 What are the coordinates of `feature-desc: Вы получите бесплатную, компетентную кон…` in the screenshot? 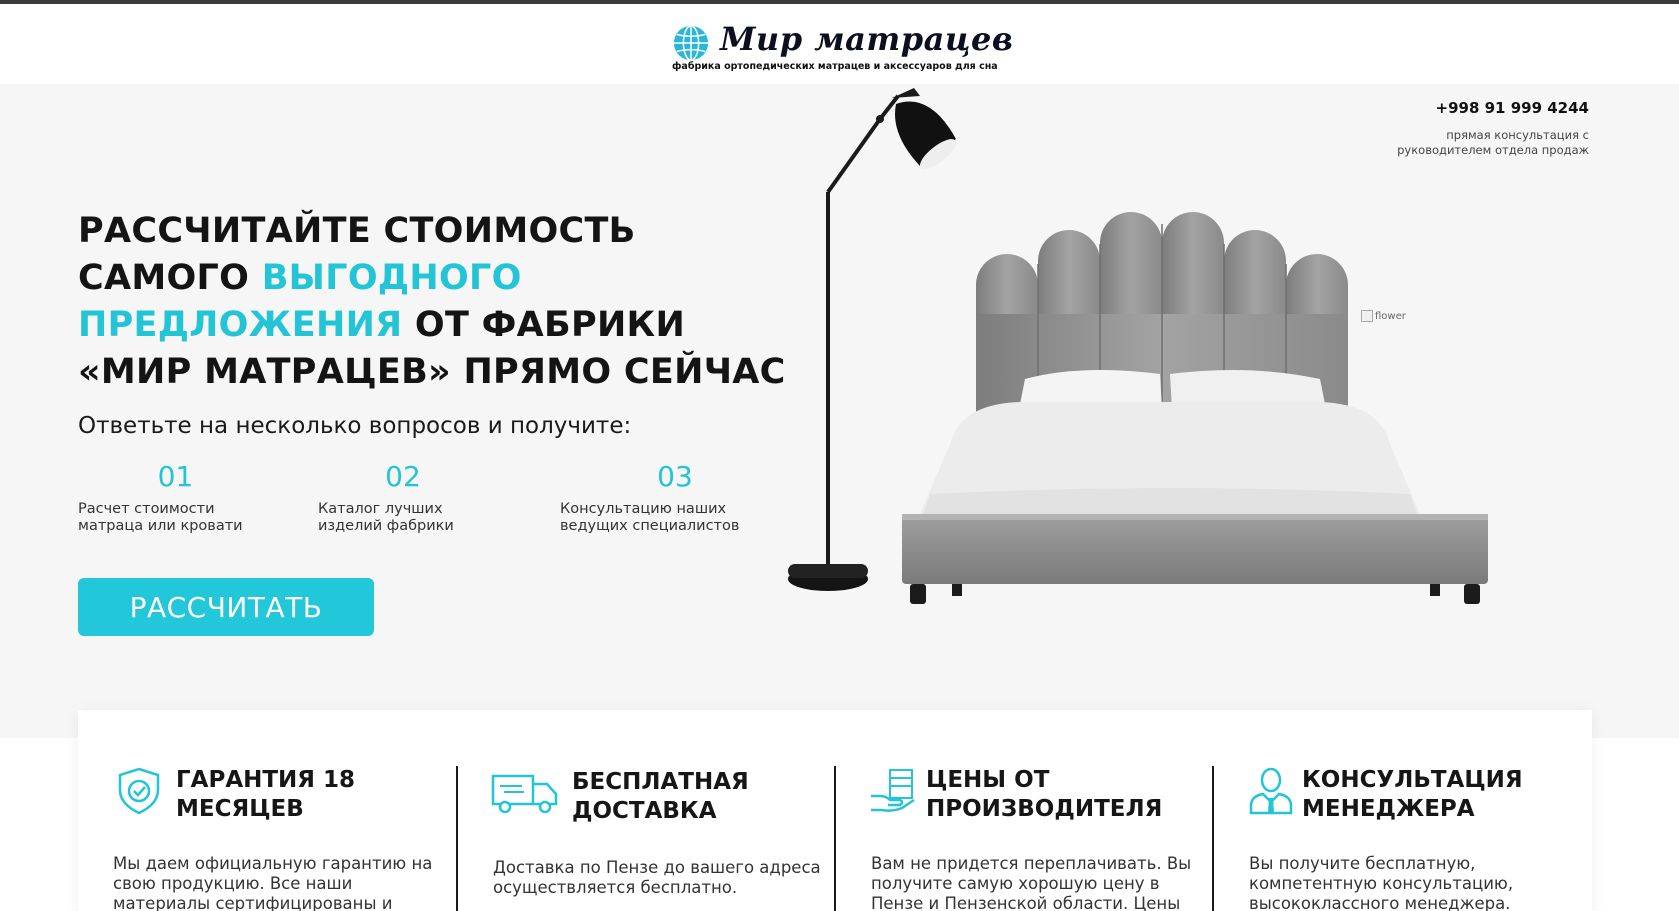 It's located at (1381, 882).